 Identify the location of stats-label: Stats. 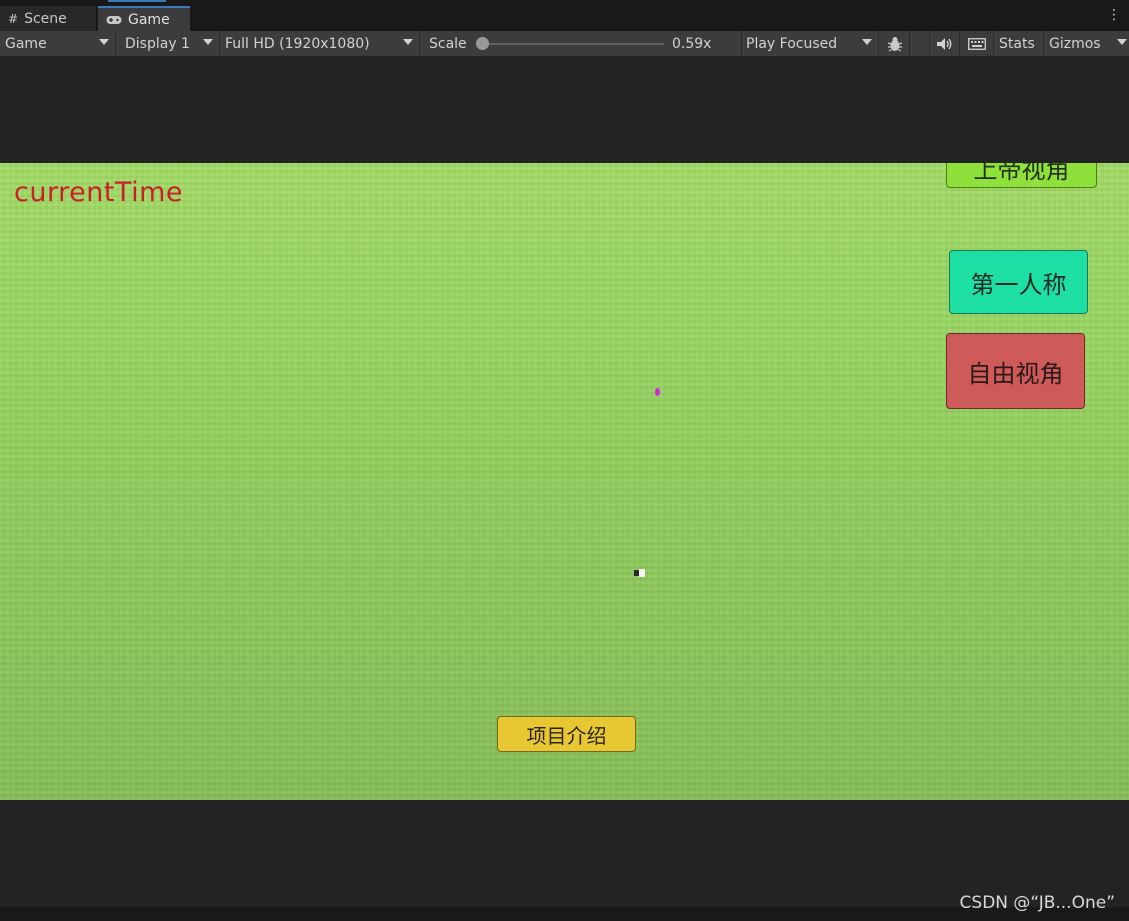
(1017, 43).